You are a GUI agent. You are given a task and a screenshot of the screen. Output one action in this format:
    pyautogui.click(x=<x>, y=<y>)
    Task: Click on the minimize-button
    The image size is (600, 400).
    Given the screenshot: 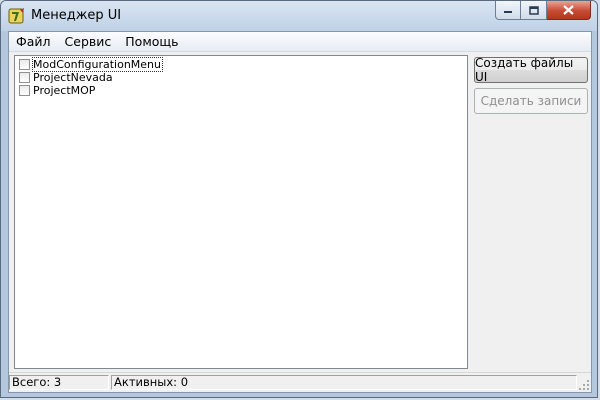 What is the action you would take?
    pyautogui.click(x=508, y=10)
    